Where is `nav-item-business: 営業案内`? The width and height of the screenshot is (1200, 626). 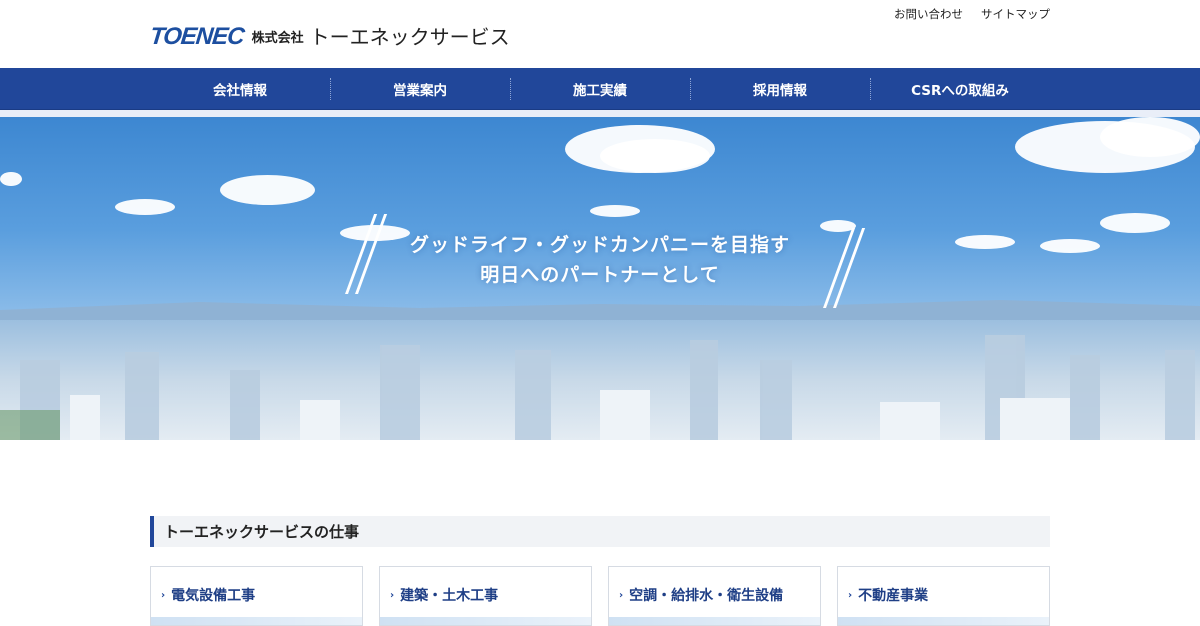
nav-item-business: 営業案内 is located at coordinates (420, 89).